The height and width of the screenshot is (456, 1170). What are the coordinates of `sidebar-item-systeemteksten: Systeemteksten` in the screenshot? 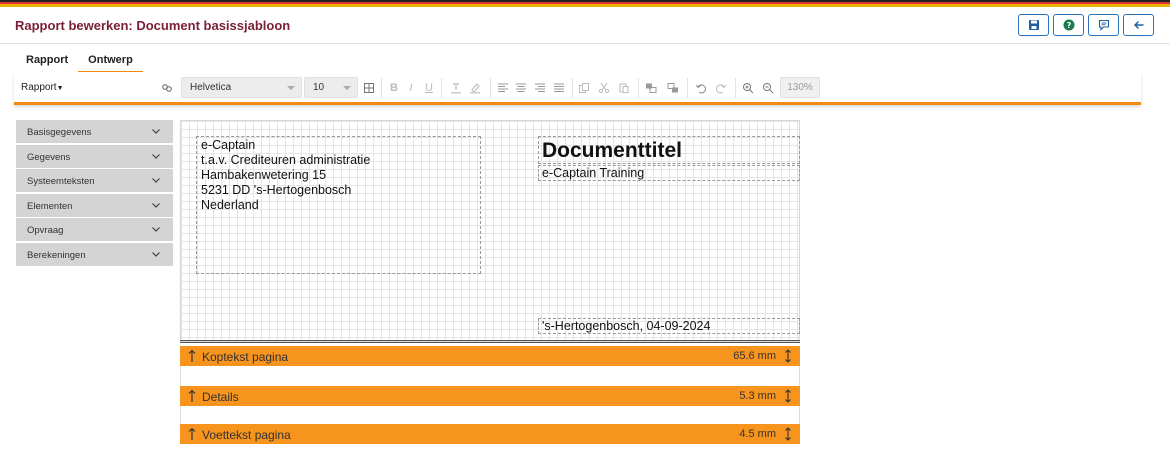 It's located at (94, 180).